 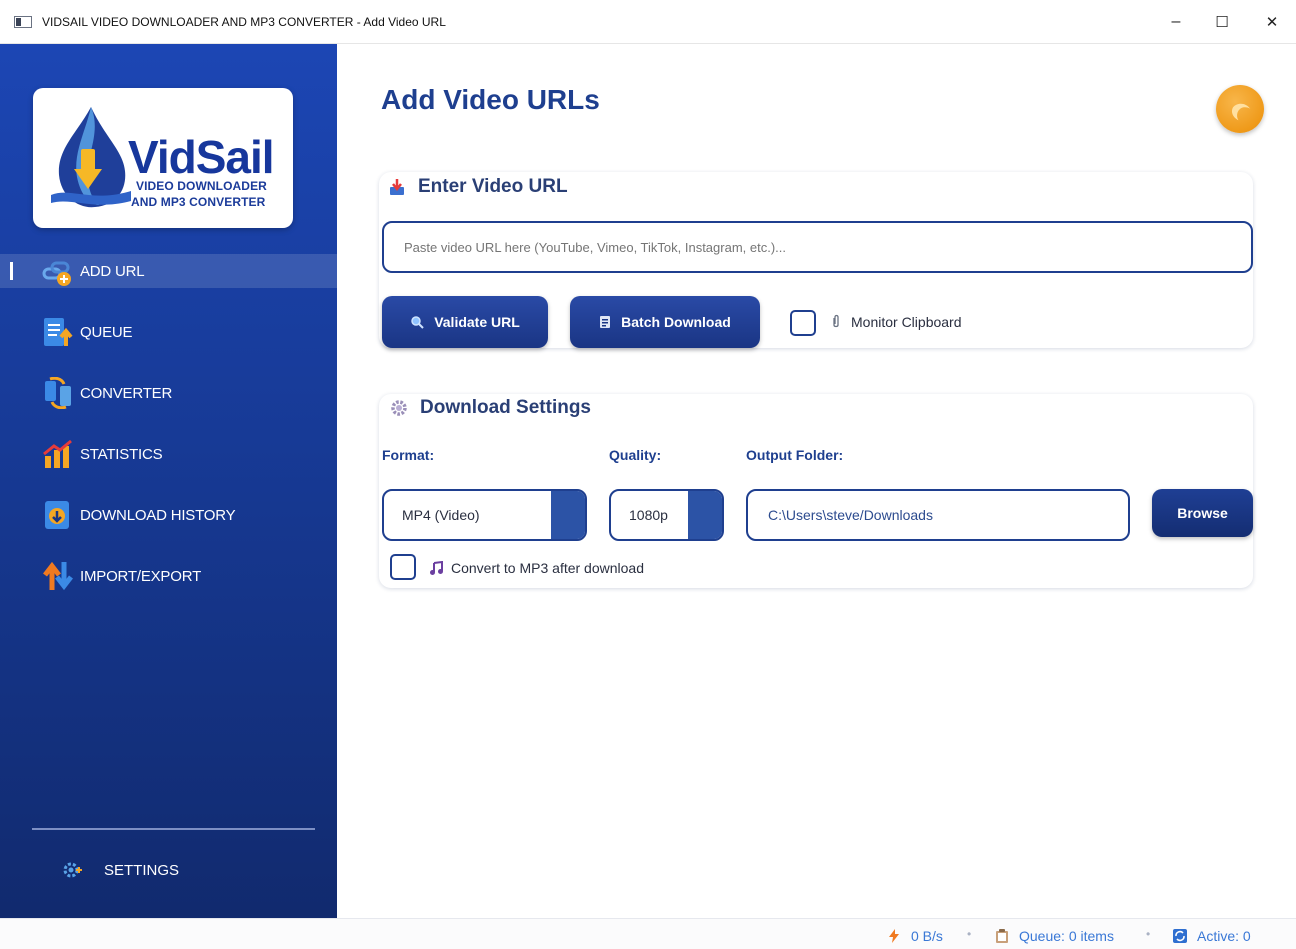 I want to click on convert-mp3-checkbox, so click(x=403, y=567).